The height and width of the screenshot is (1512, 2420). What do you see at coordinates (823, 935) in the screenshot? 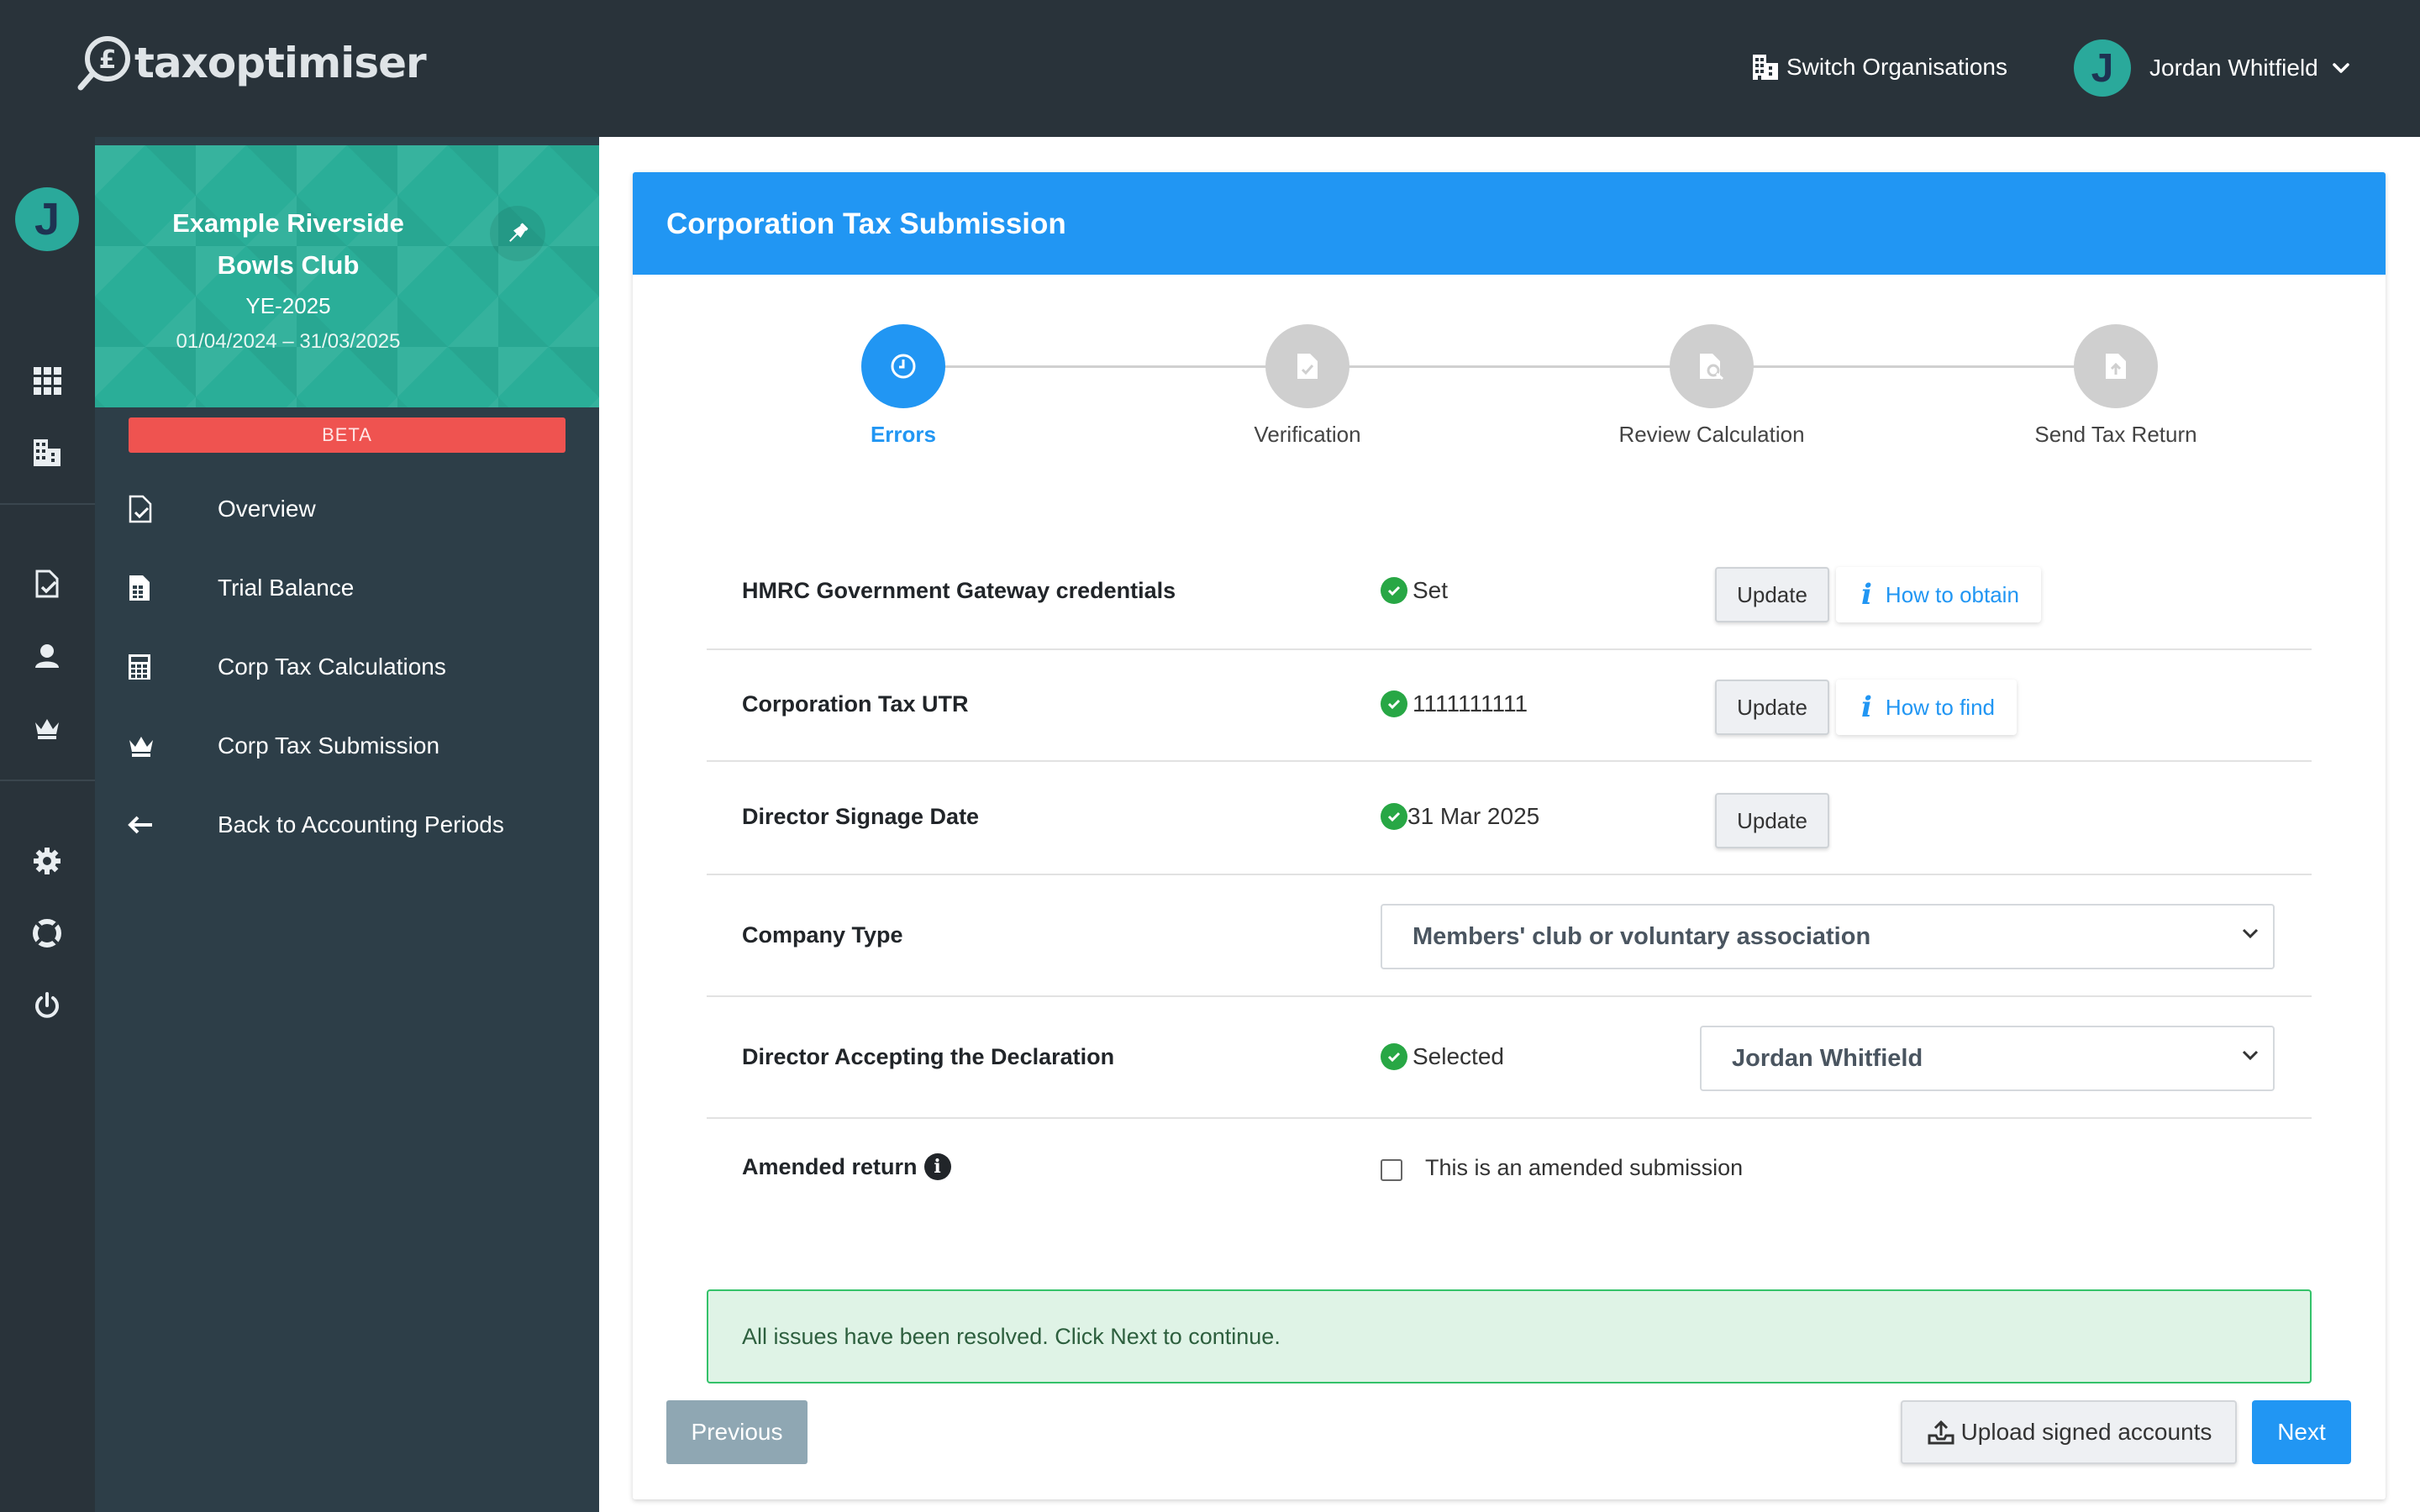
I see `row-label: Company Type` at bounding box center [823, 935].